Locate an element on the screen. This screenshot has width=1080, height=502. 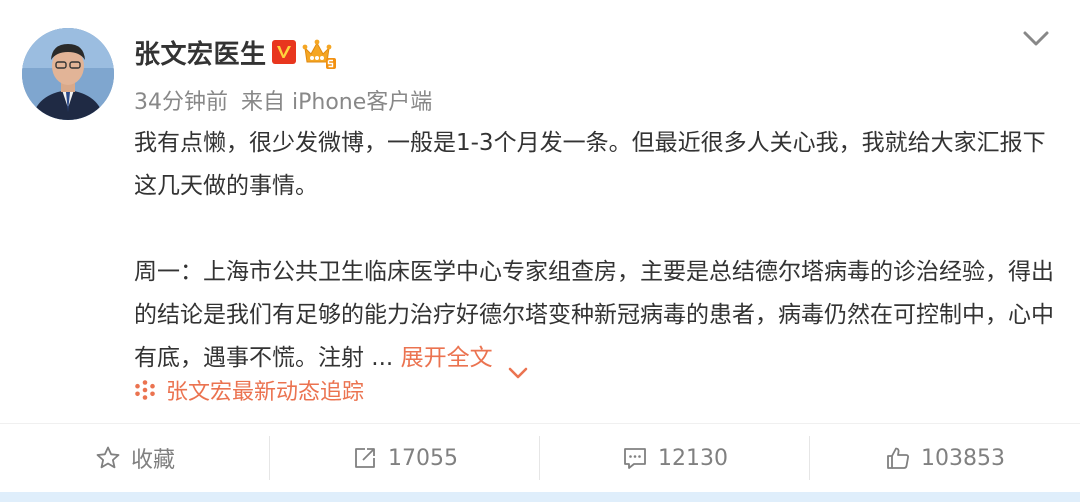
comment-button: 12130 is located at coordinates (675, 458).